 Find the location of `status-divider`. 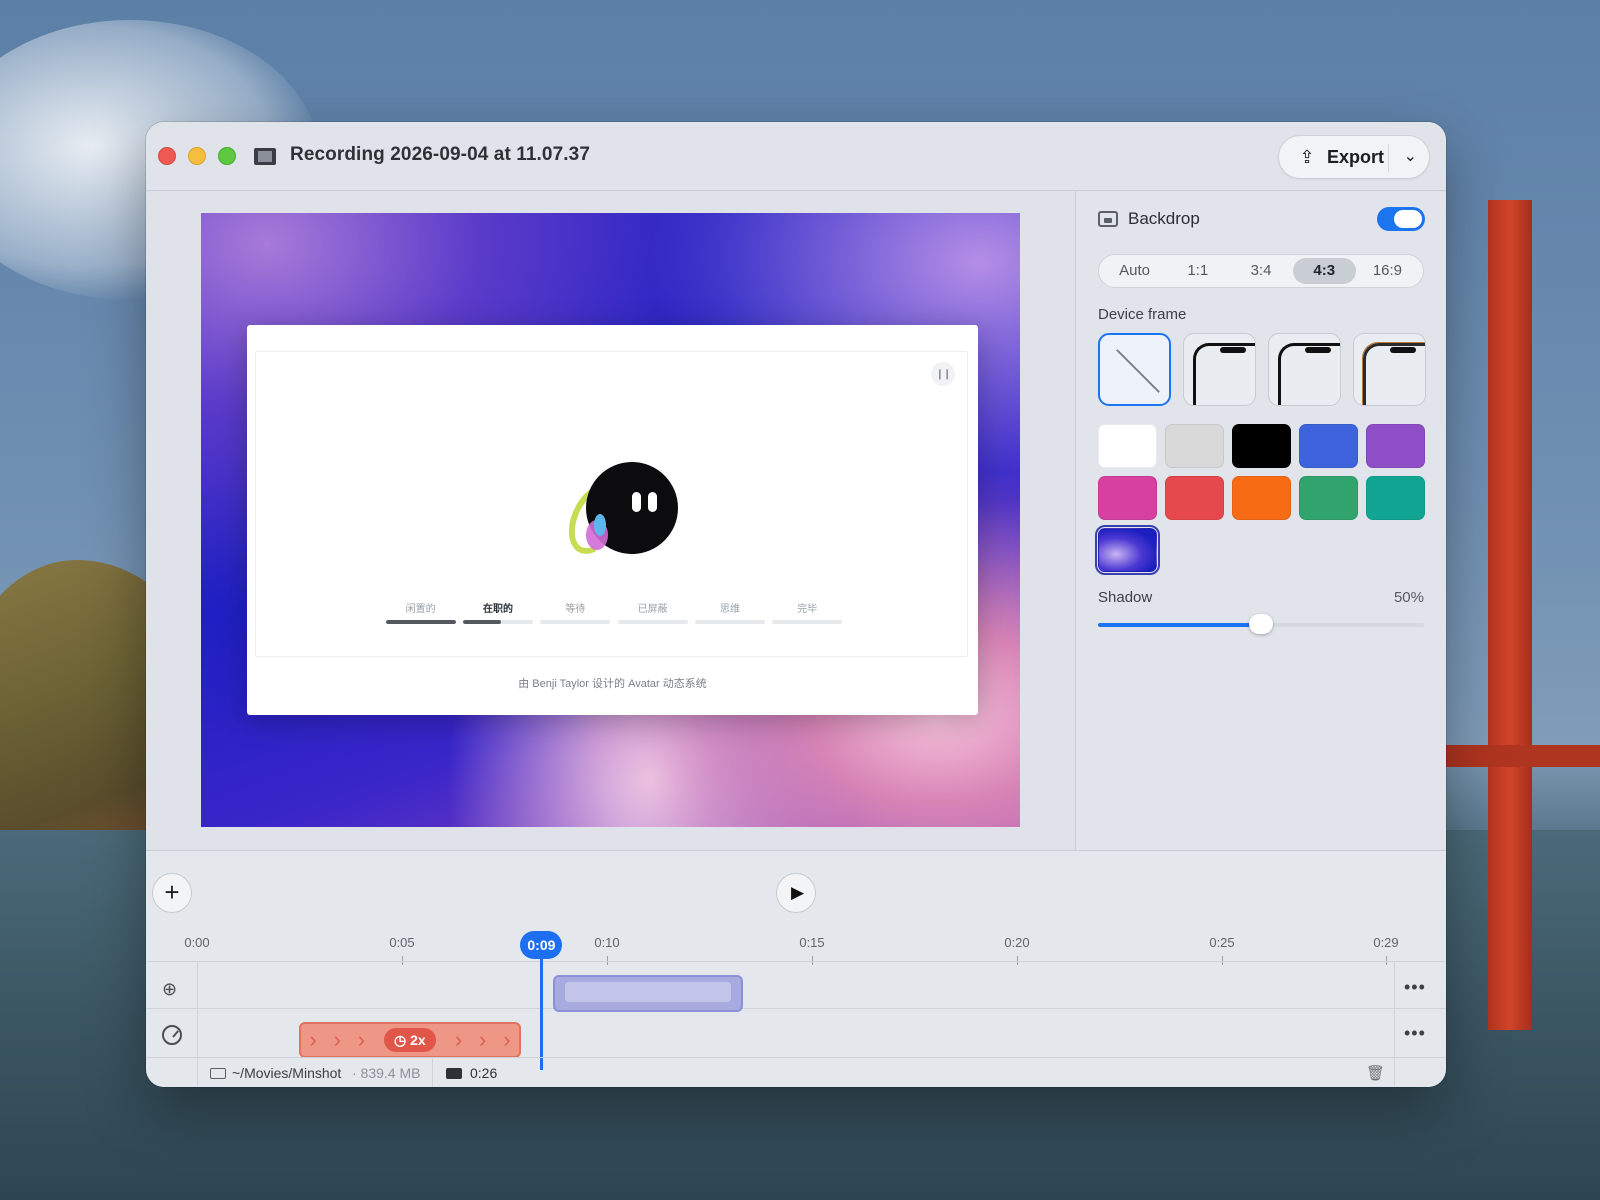

status-divider is located at coordinates (432, 1072).